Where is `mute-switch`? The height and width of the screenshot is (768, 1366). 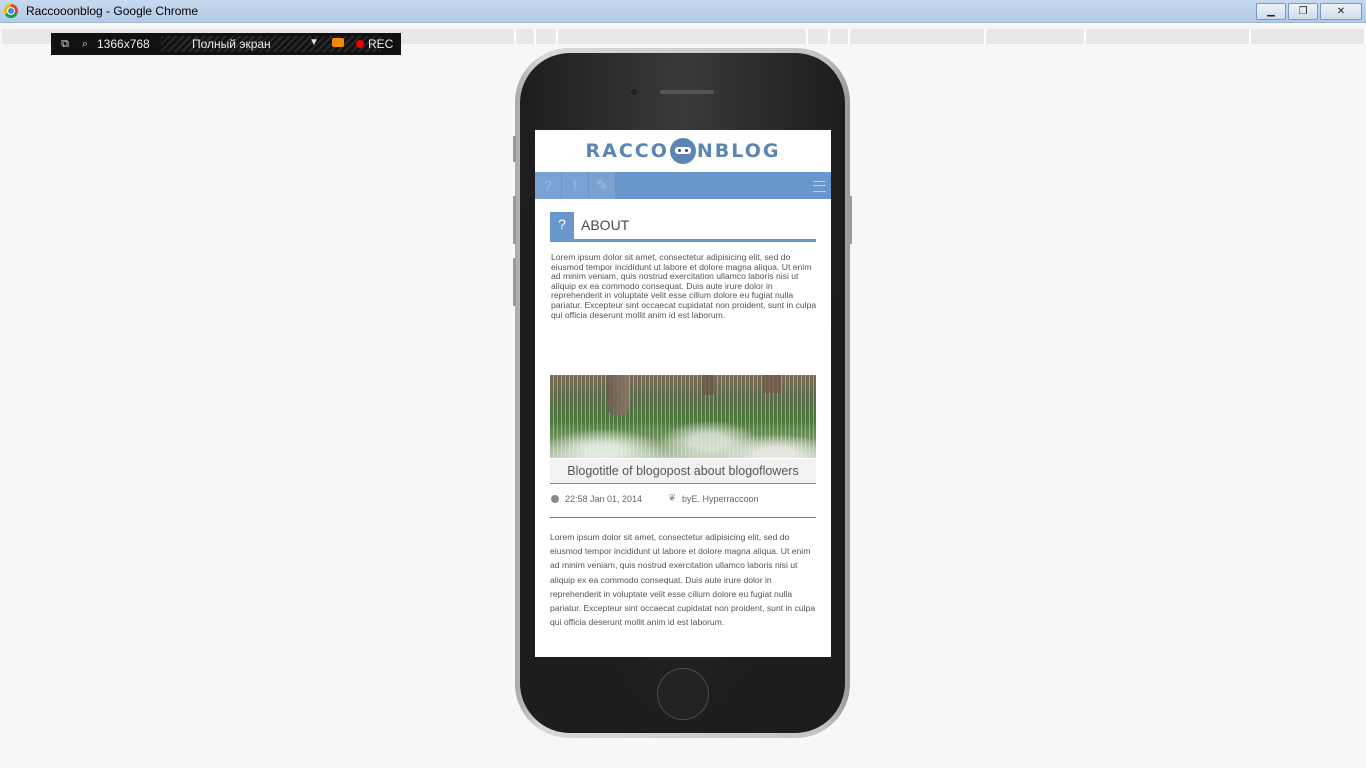
mute-switch is located at coordinates (514, 149).